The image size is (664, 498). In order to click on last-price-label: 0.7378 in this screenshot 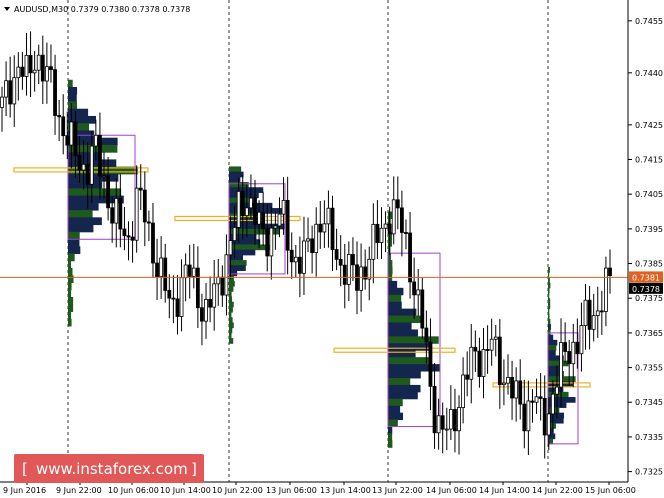, I will do `click(646, 289)`.